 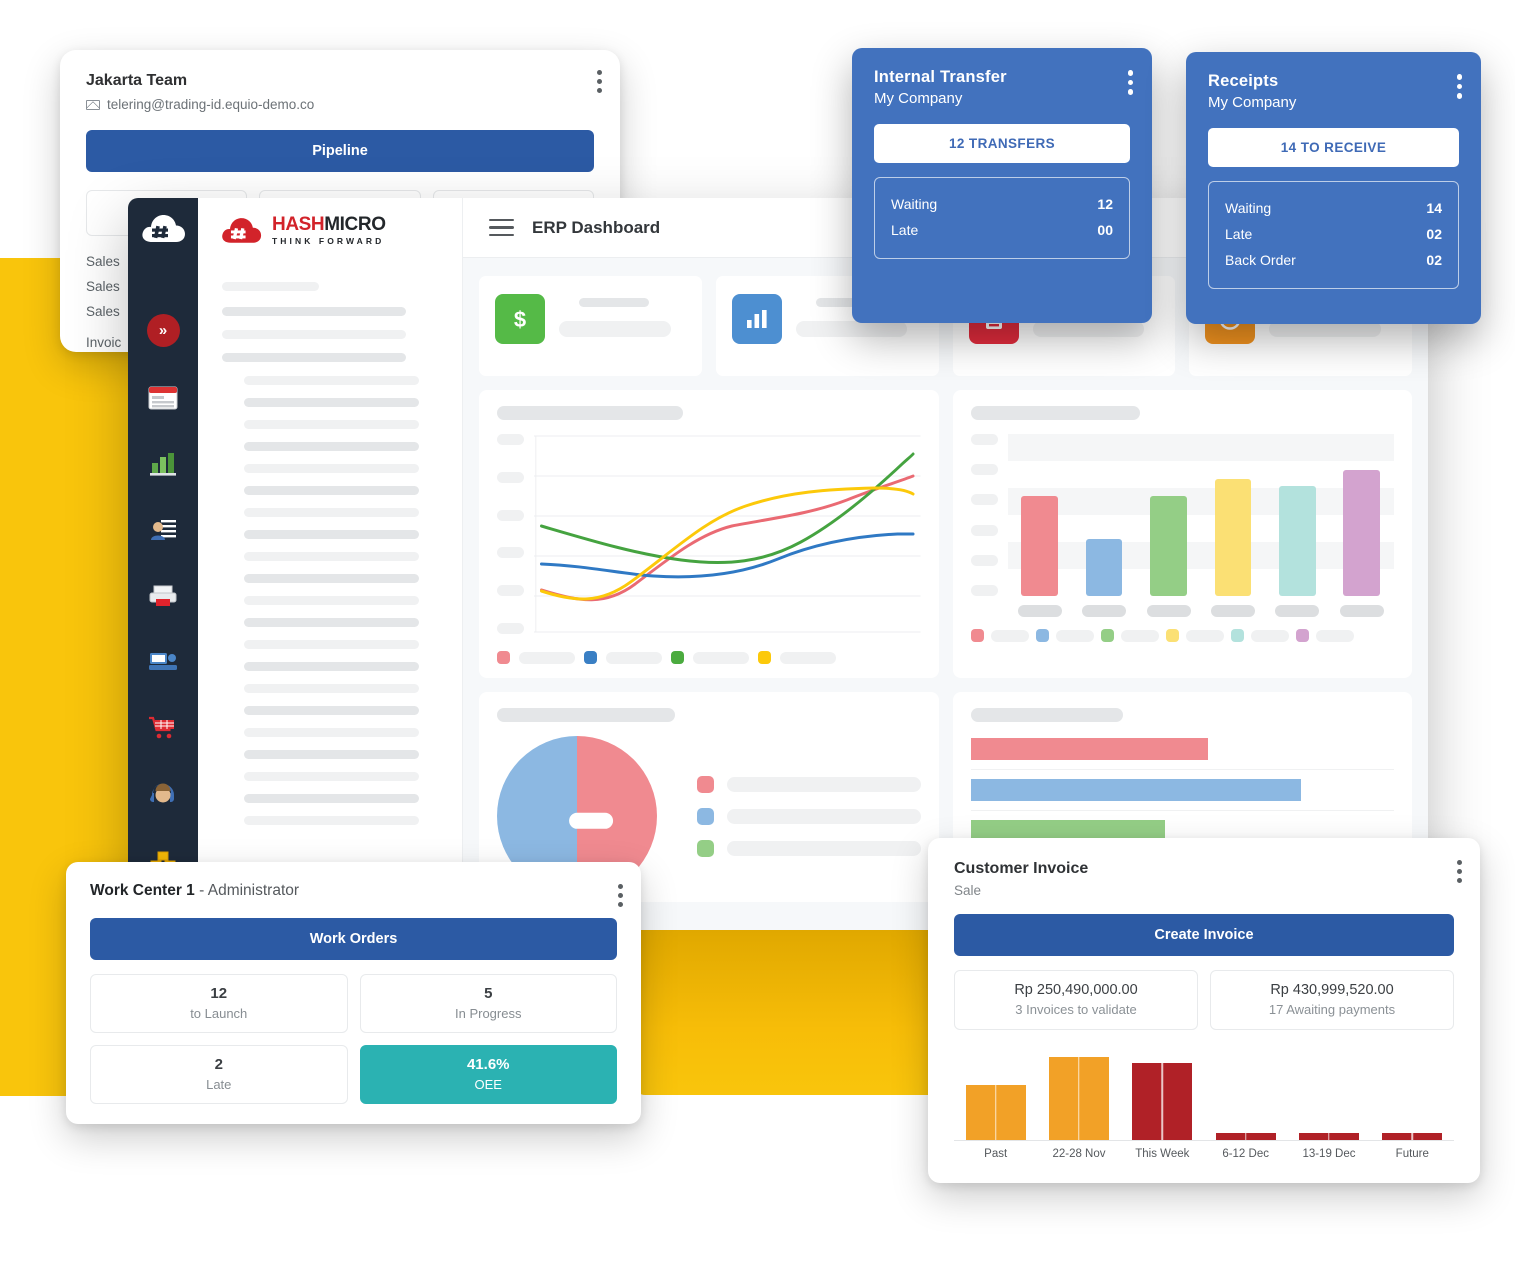 What do you see at coordinates (1252, 102) in the screenshot?
I see `receipts-company: My Company` at bounding box center [1252, 102].